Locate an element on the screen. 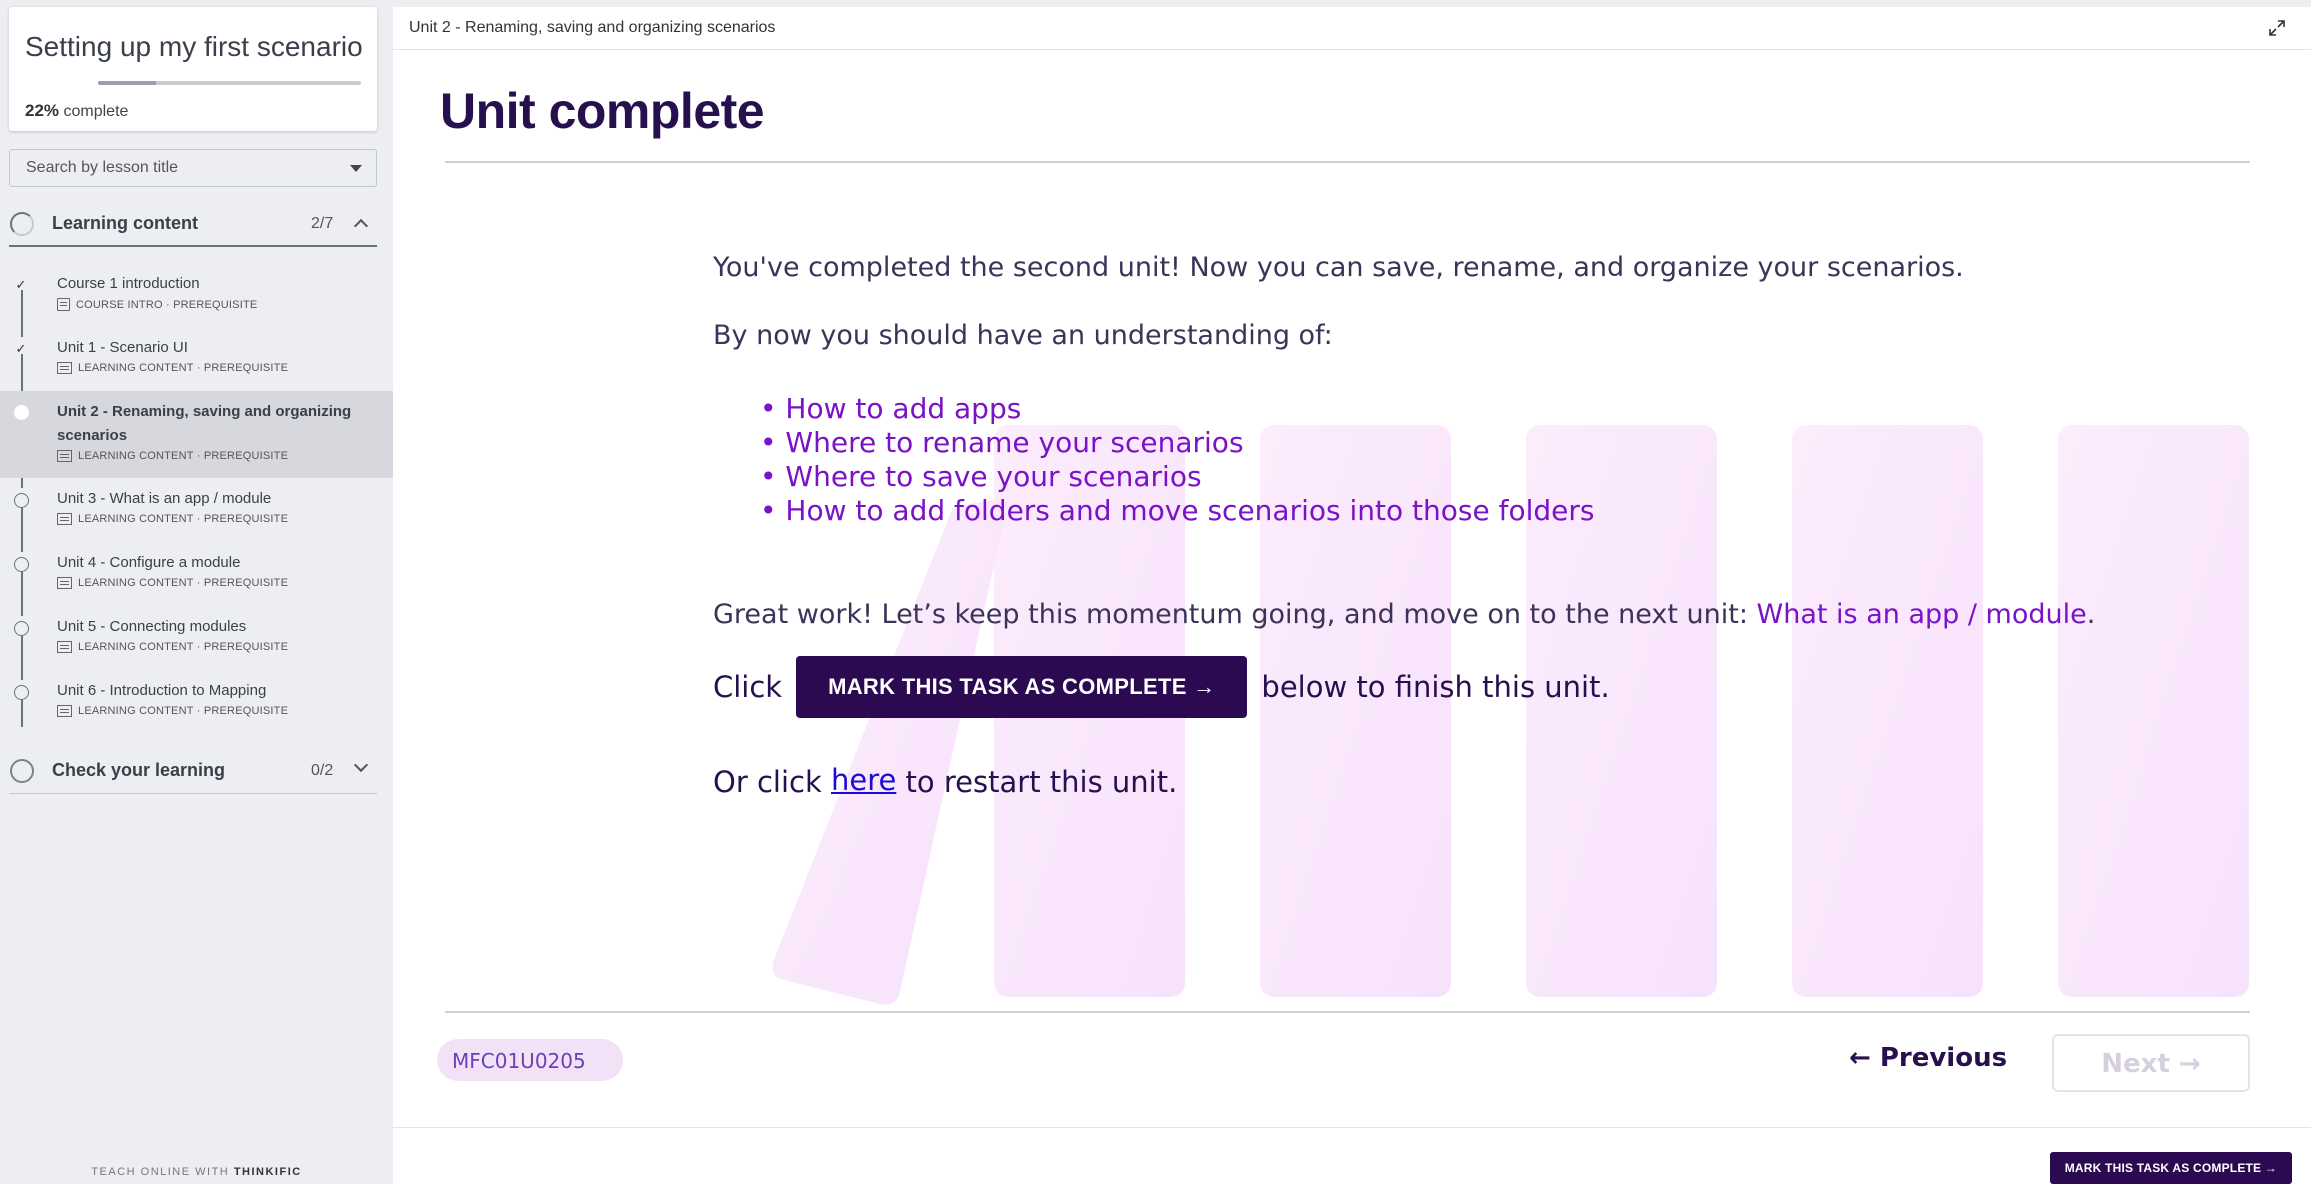  next-button: Next → is located at coordinates (2151, 1063).